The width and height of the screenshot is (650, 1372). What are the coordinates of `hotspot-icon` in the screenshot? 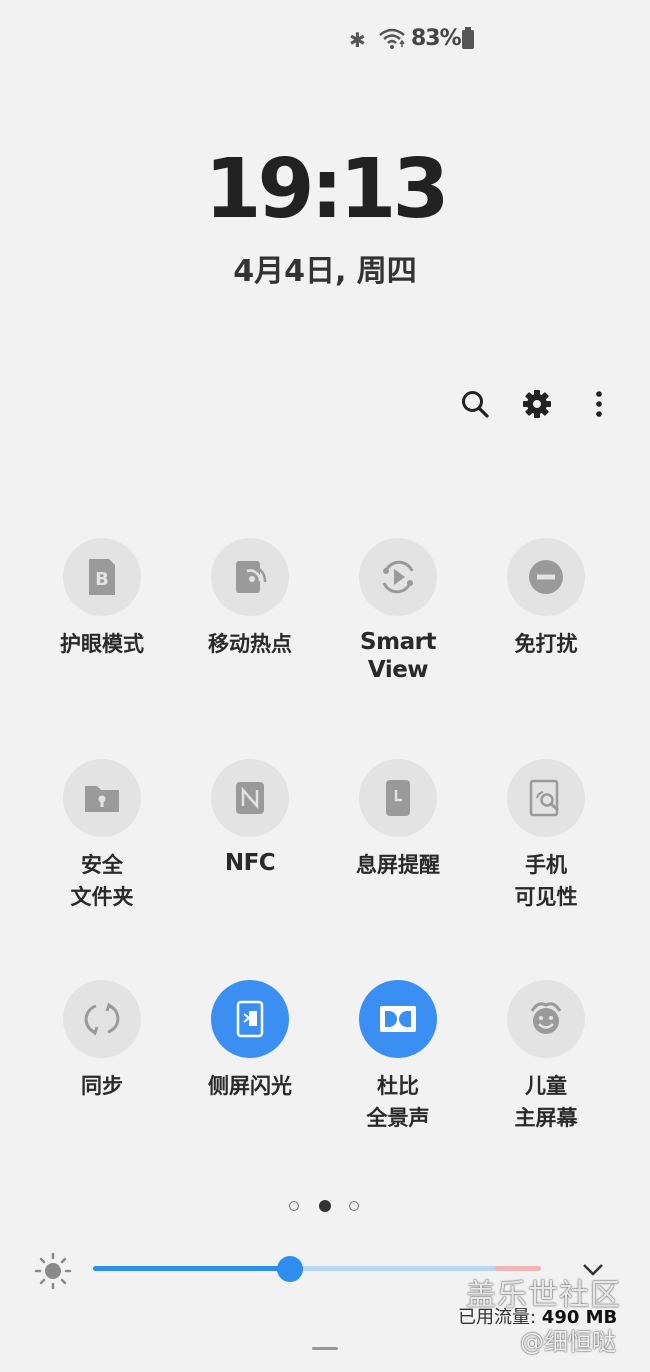 It's located at (250, 577).